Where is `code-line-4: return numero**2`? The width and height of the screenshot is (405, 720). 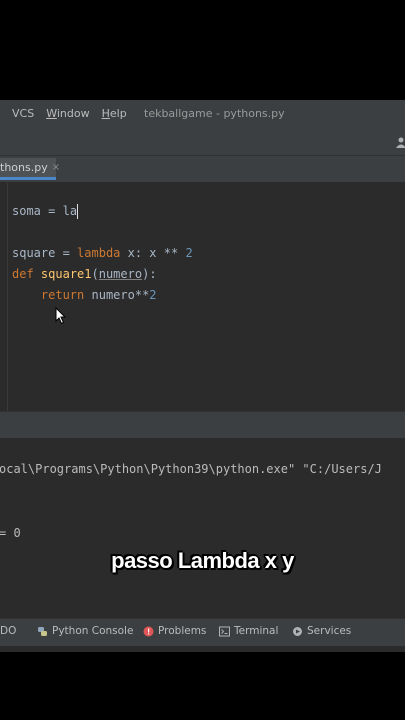
code-line-4: return numero**2 is located at coordinates (98, 295).